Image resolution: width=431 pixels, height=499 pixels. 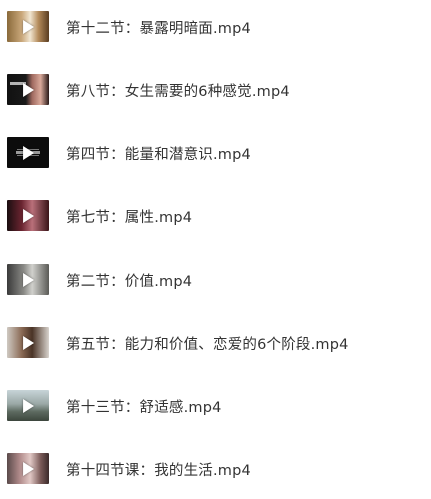 I want to click on video-title: 第十三节：舒适感.mp4, so click(x=144, y=406).